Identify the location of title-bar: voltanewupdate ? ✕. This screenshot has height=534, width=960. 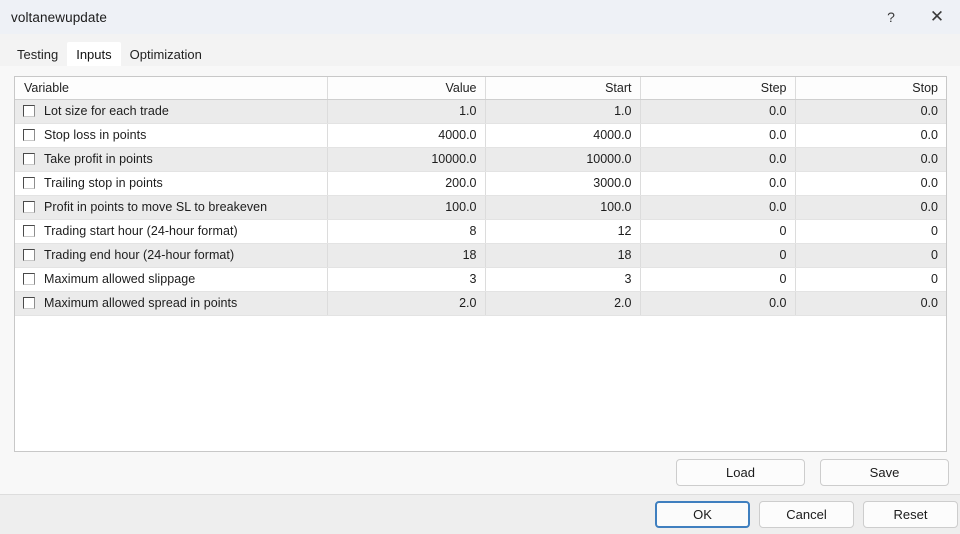
(480, 17).